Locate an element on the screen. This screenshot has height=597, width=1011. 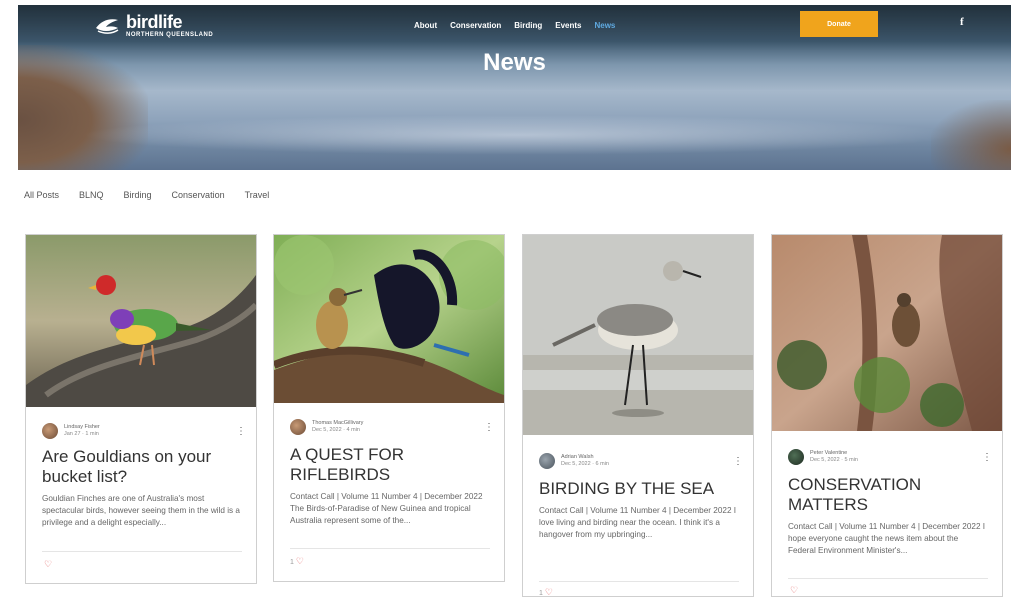
main-nav: About Conservation Birding Events News is located at coordinates (514, 25).